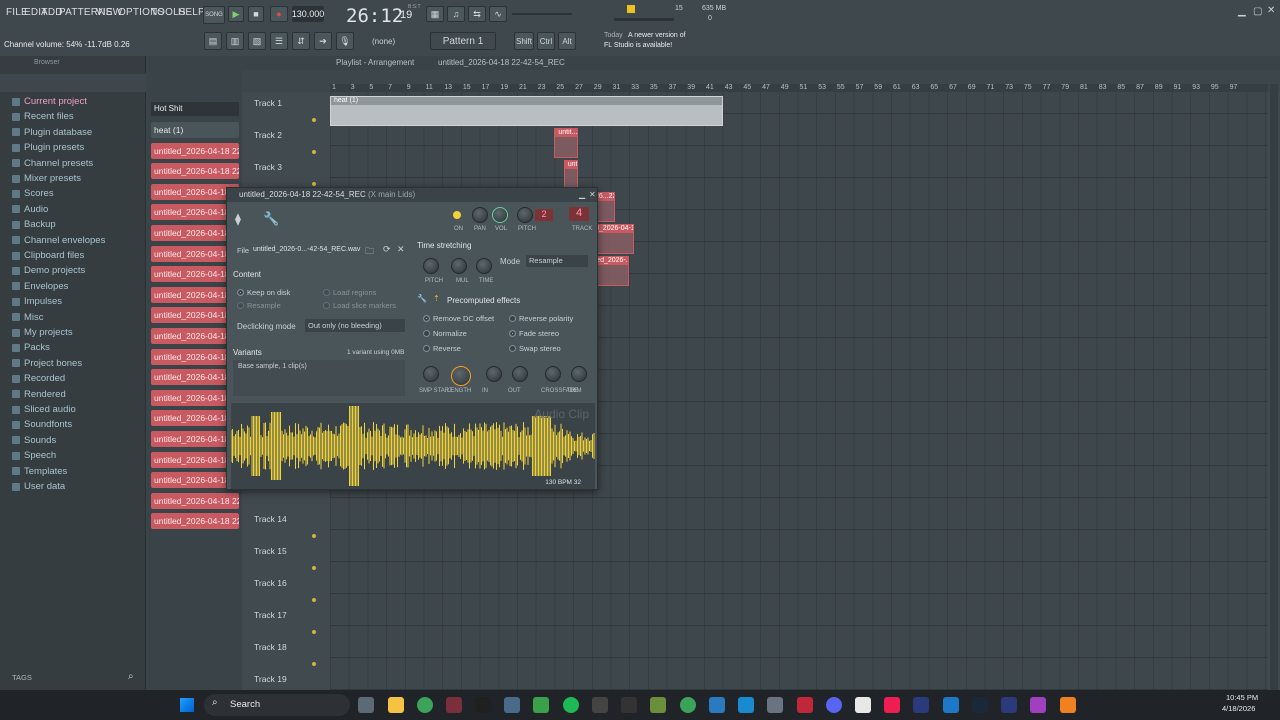 The height and width of the screenshot is (720, 1280). What do you see at coordinates (566, 143) in the screenshot?
I see `playlist-clip: untit..._REC` at bounding box center [566, 143].